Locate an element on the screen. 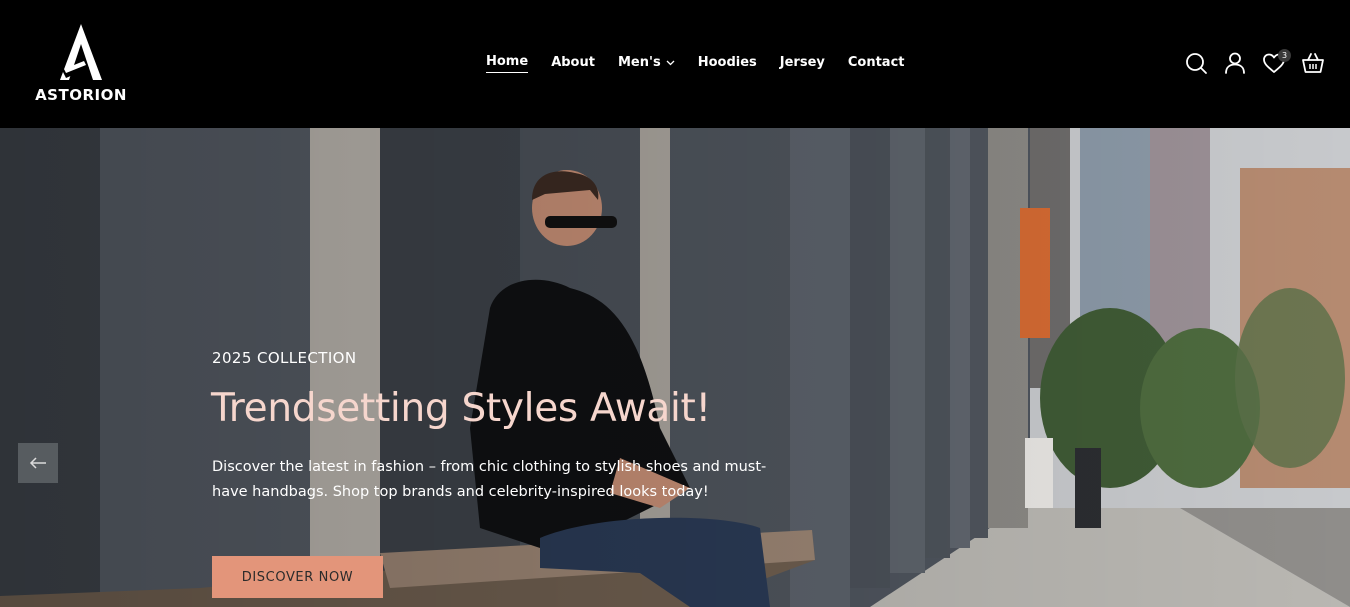  discover-now-button: DISCOVER NOW is located at coordinates (297, 577).